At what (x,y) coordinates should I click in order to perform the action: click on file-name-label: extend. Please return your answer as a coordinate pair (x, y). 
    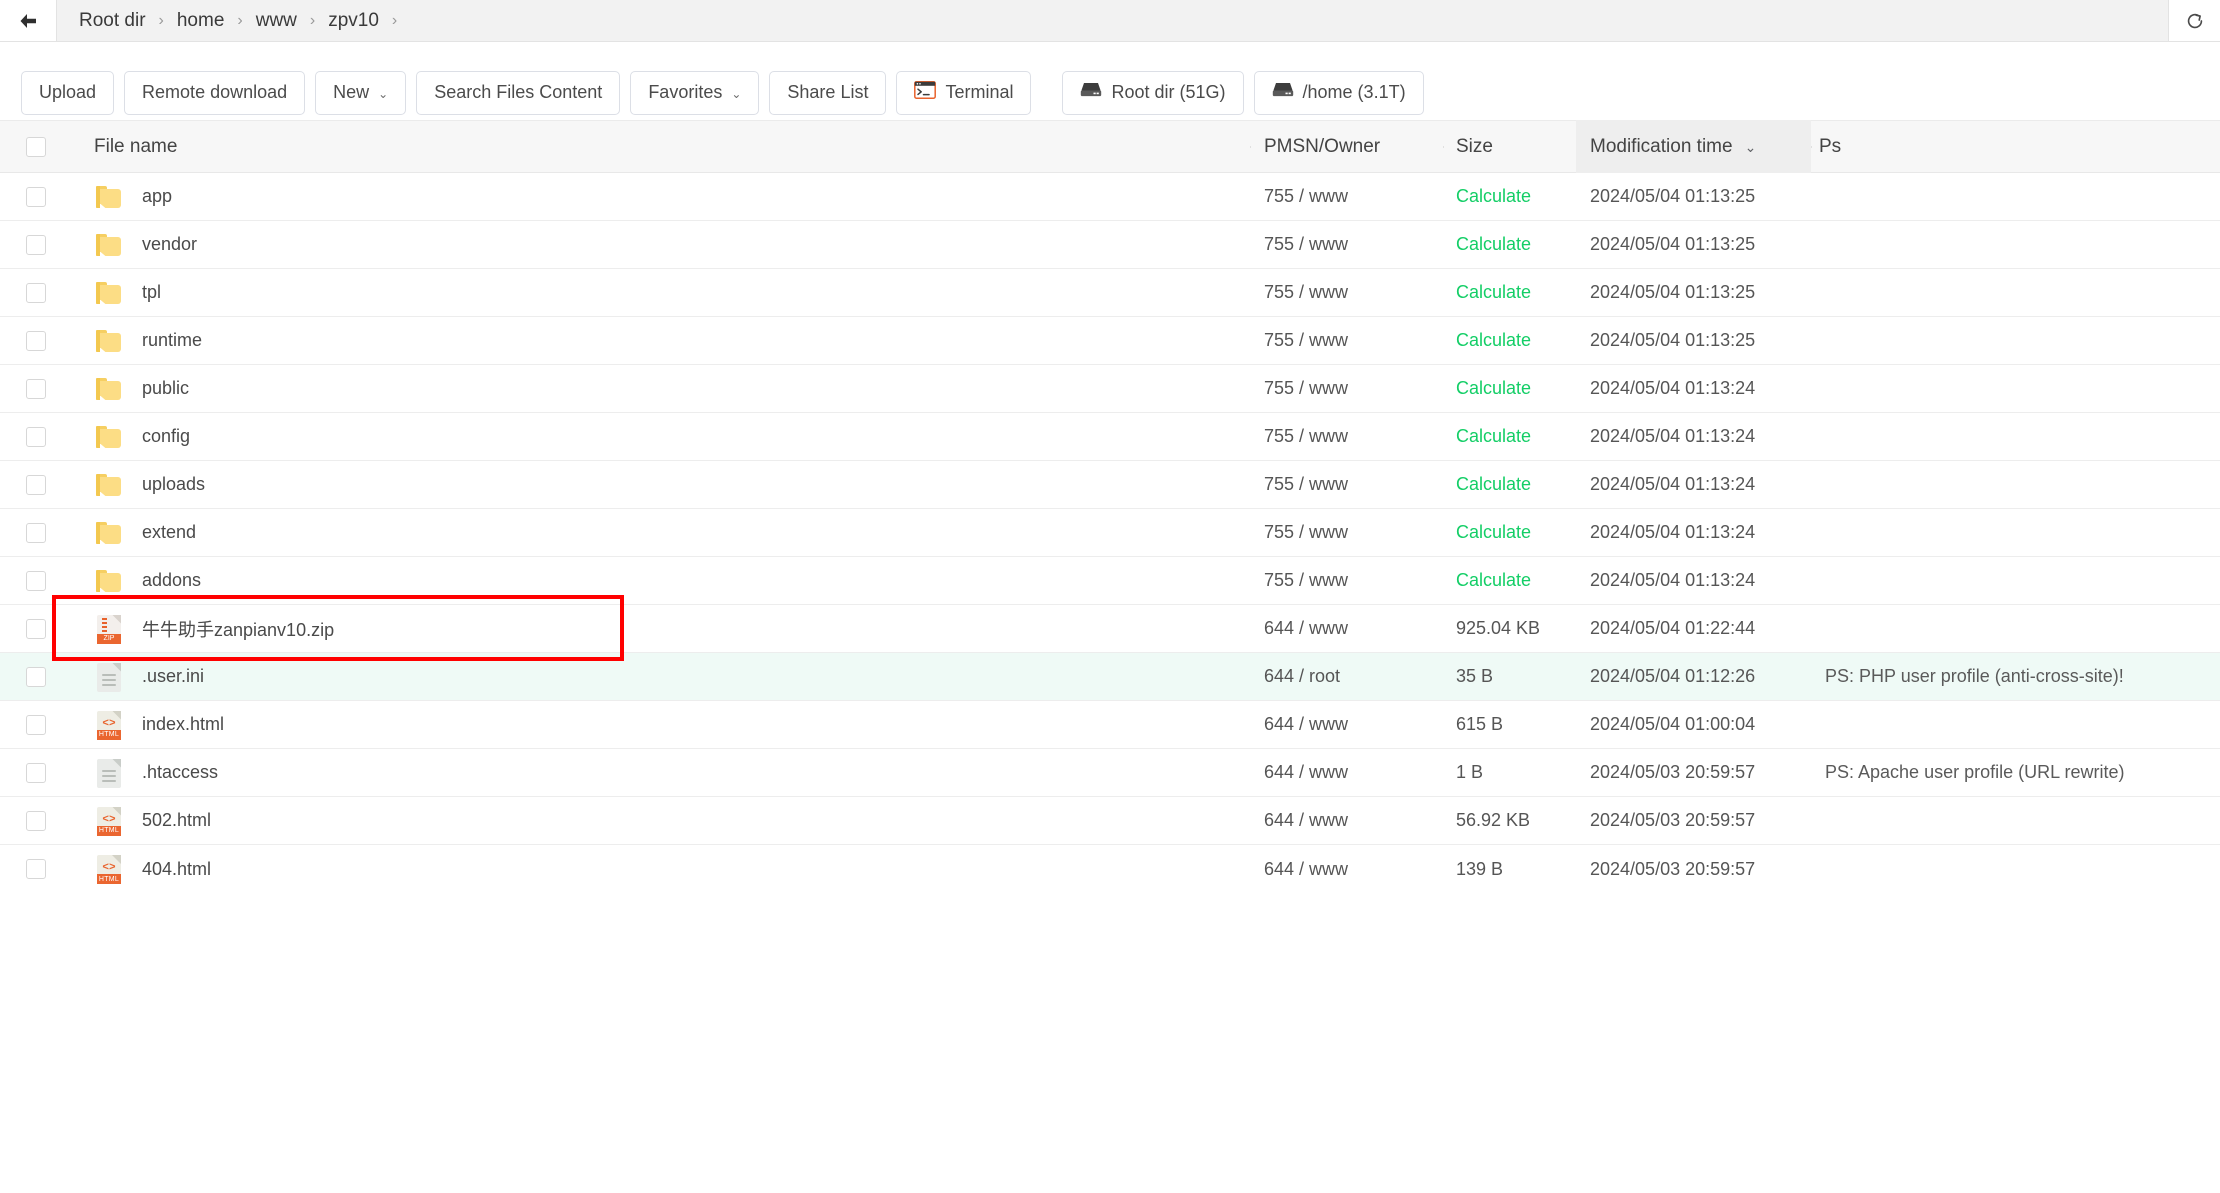
    Looking at the image, I should click on (169, 532).